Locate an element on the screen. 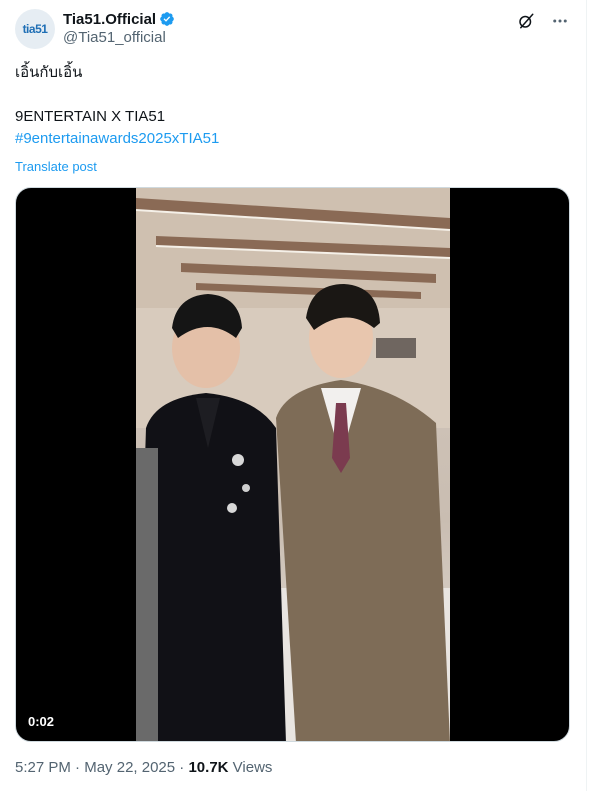 The image size is (600, 791). translate-post-link: Translate post is located at coordinates (56, 166).